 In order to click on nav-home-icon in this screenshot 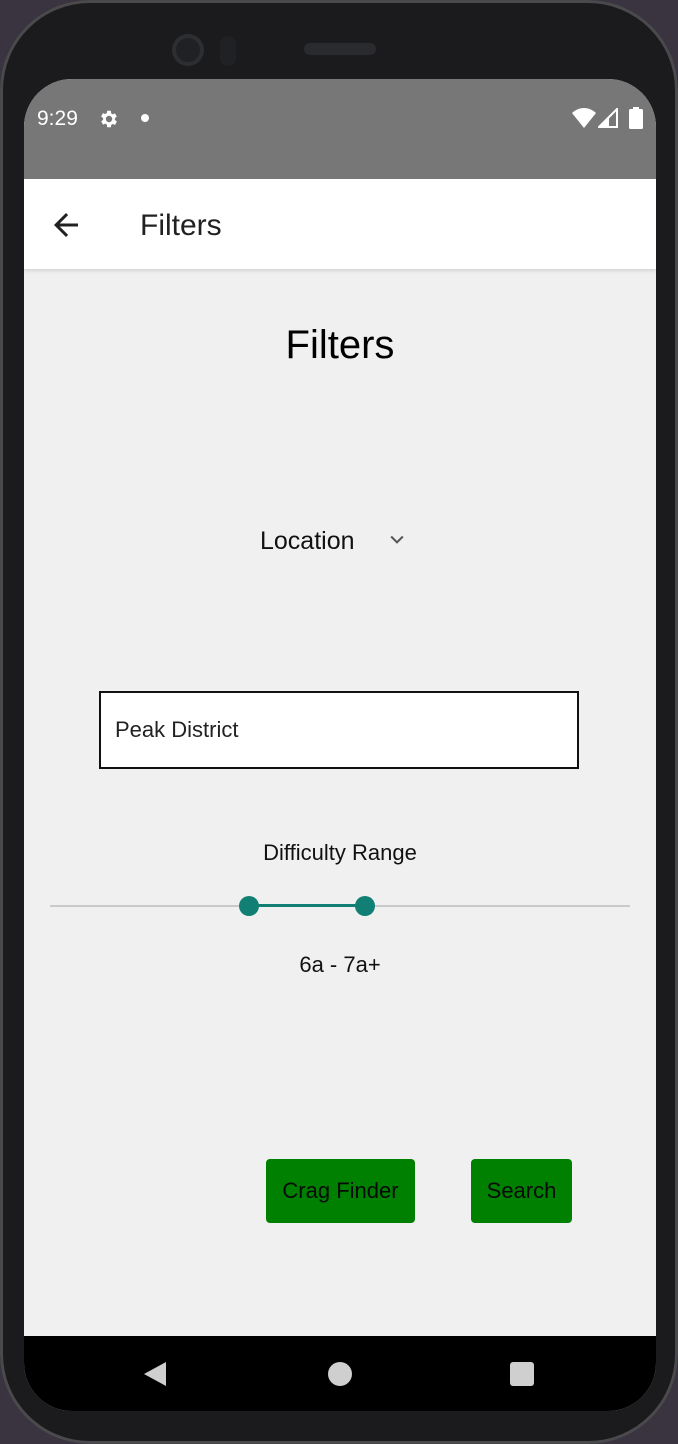, I will do `click(340, 1374)`.